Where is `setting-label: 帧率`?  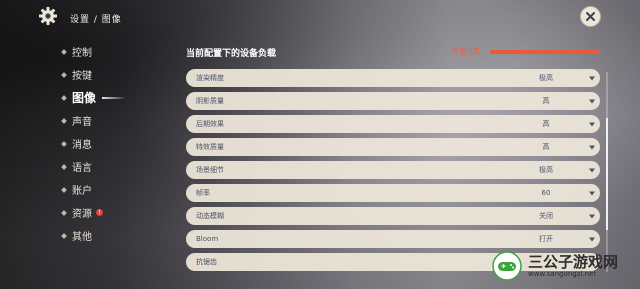 setting-label: 帧率 is located at coordinates (203, 193).